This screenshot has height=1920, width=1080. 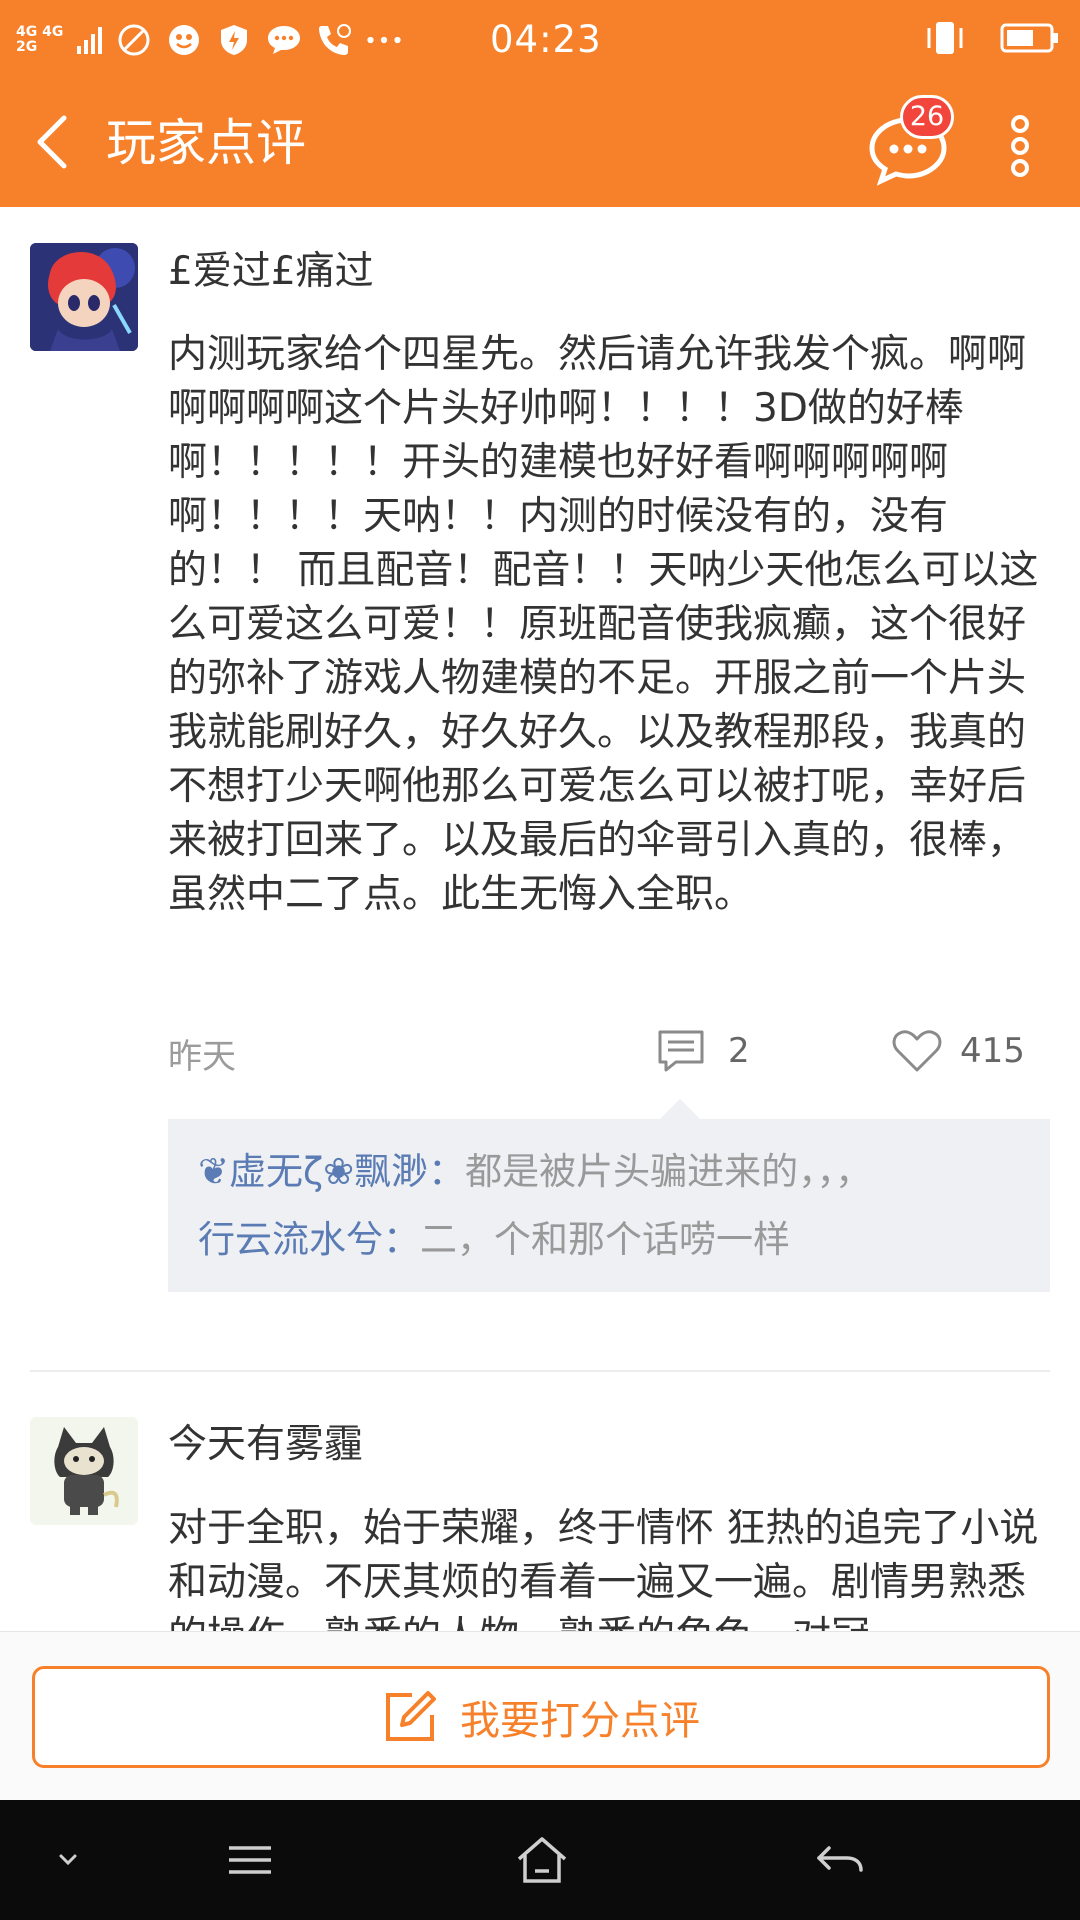 I want to click on heart-icon, so click(x=917, y=1051).